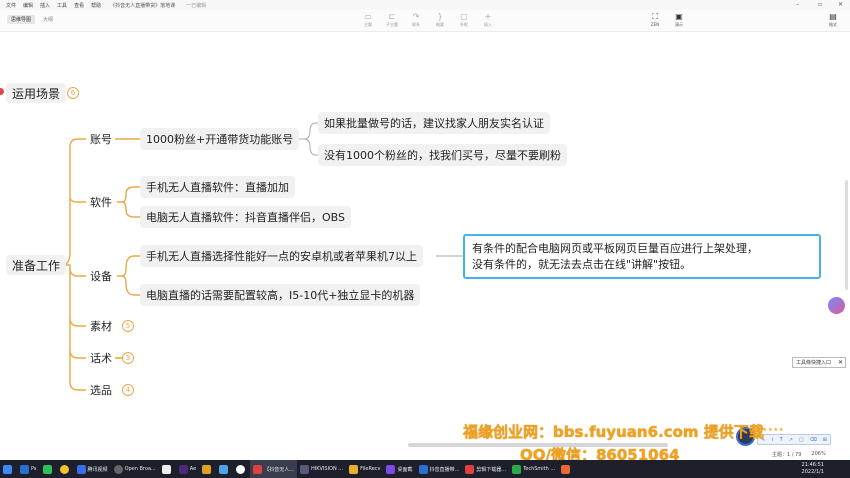 The width and height of the screenshot is (850, 478). Describe the element at coordinates (101, 326) in the screenshot. I see `subtopic-material: 素材` at that location.